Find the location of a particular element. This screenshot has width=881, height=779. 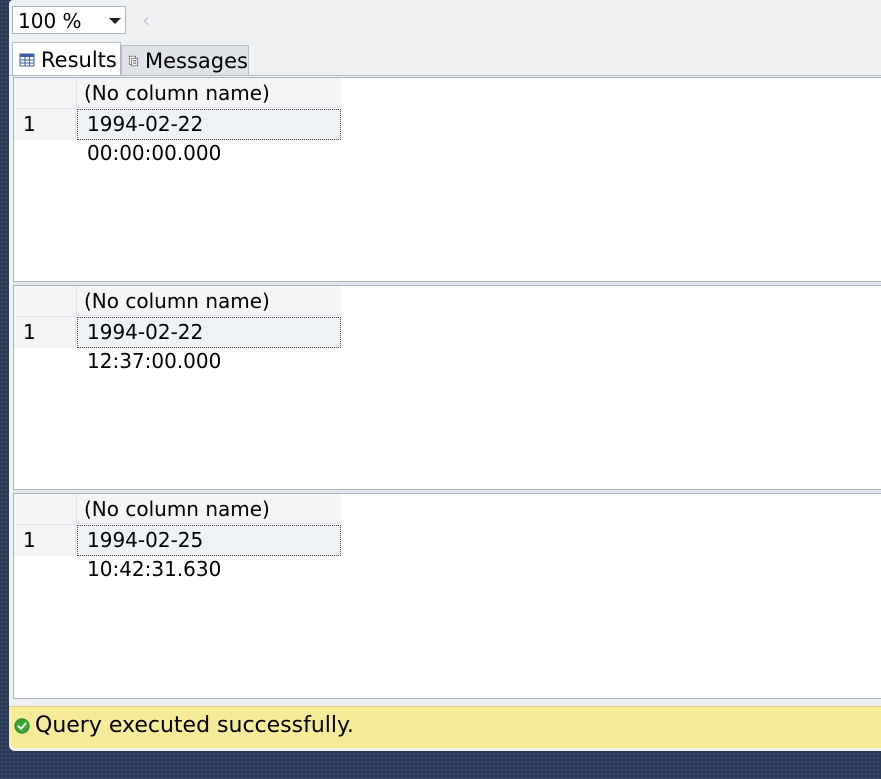

tab-messages: Messages is located at coordinates (185, 60).